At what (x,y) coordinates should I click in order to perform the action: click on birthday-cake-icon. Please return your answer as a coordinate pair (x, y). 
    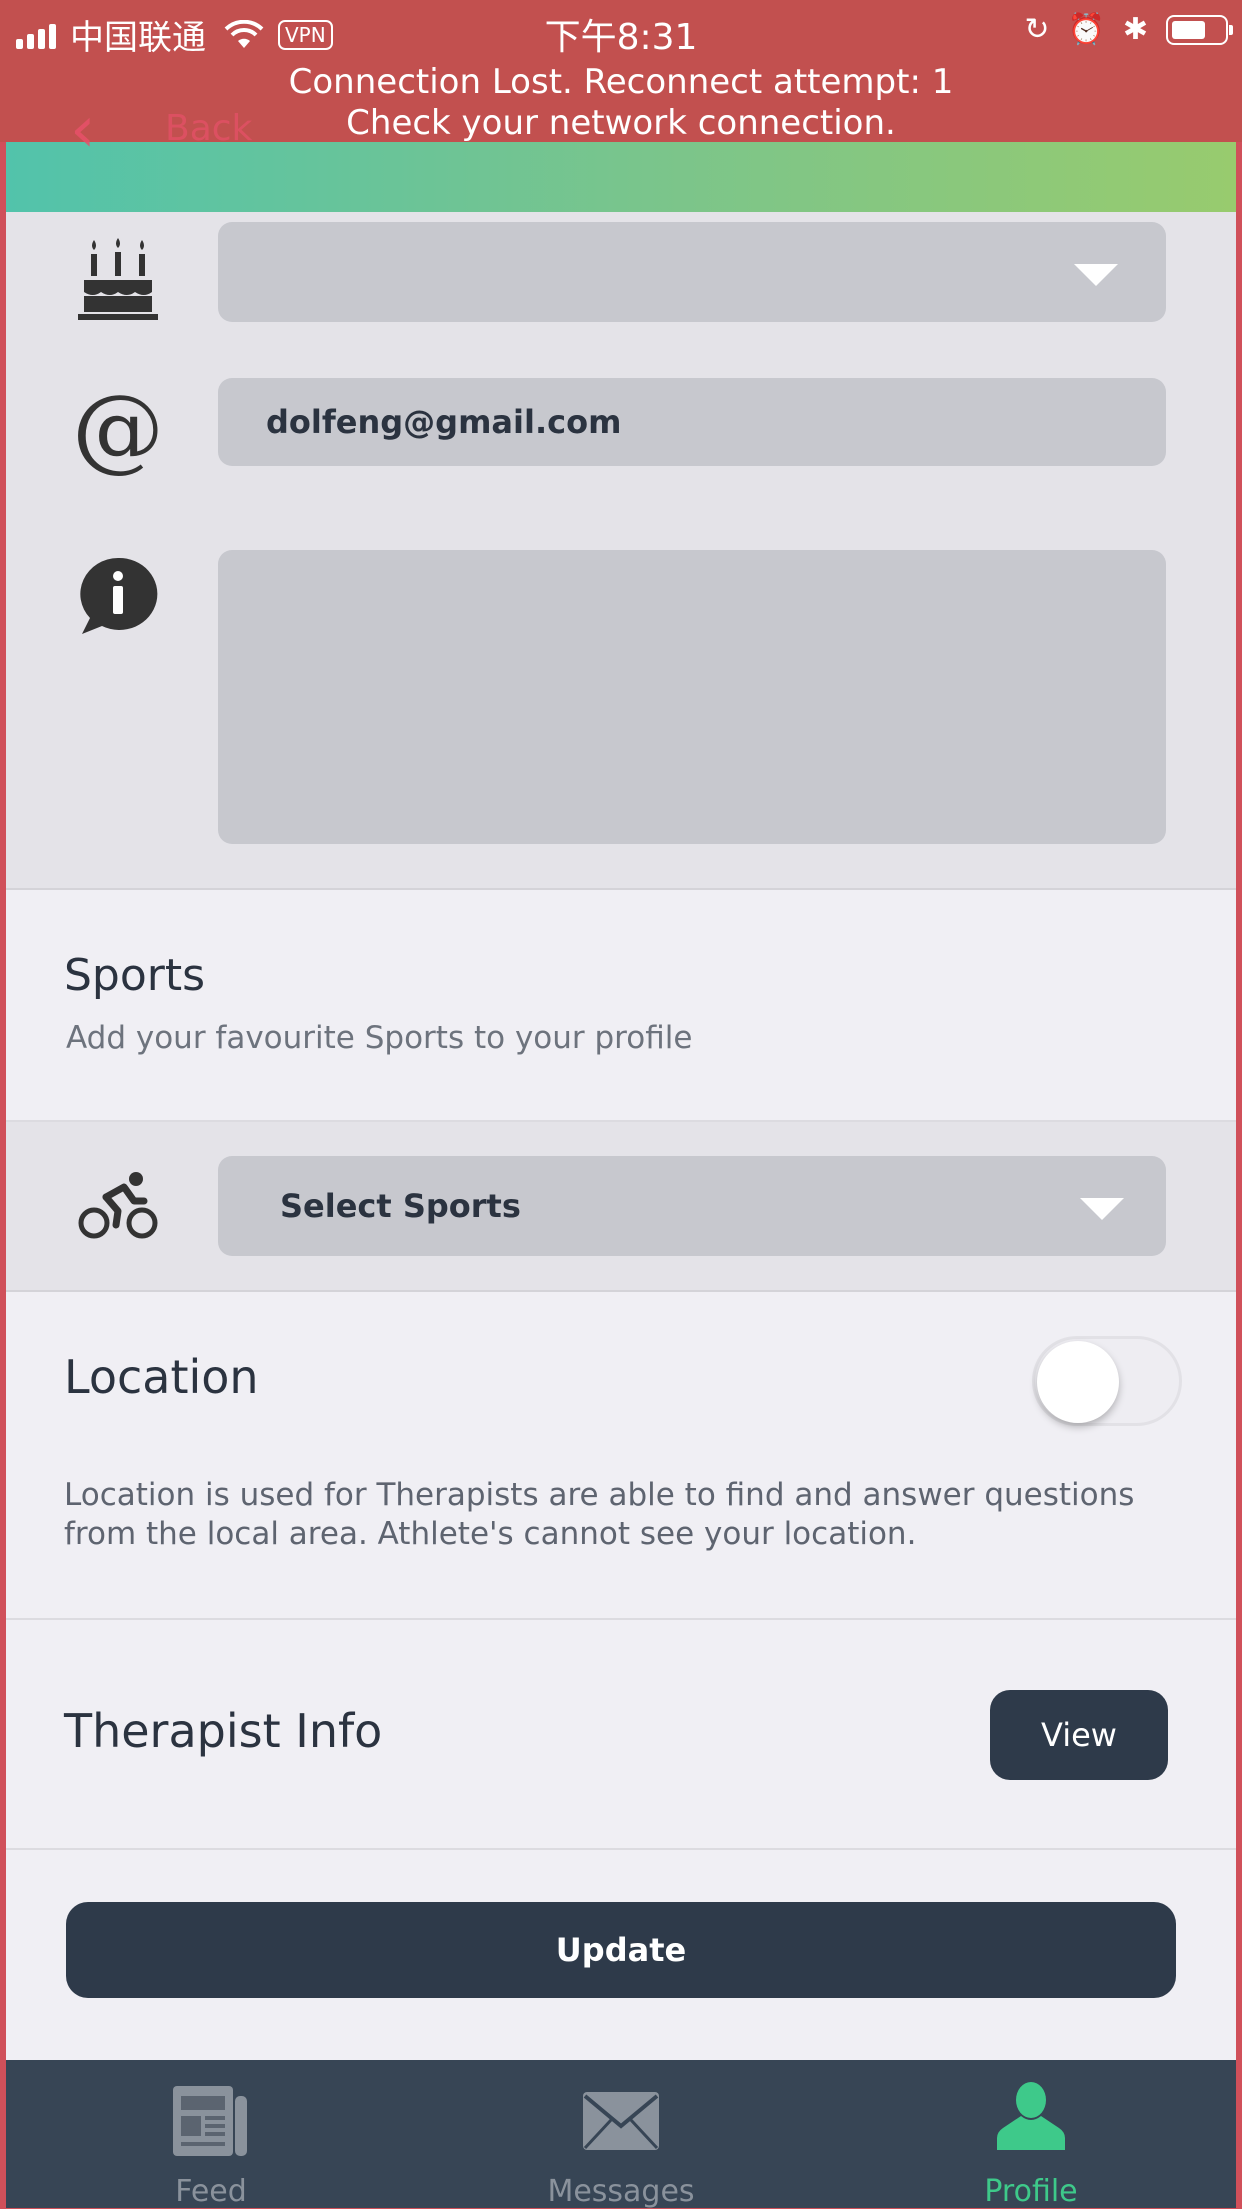
    Looking at the image, I should click on (118, 278).